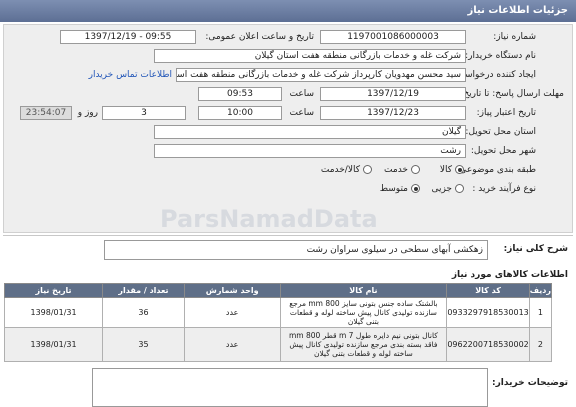 The height and width of the screenshot is (407, 576). What do you see at coordinates (232, 290) in the screenshot?
I see `col-unit: واحد شمارش` at bounding box center [232, 290].